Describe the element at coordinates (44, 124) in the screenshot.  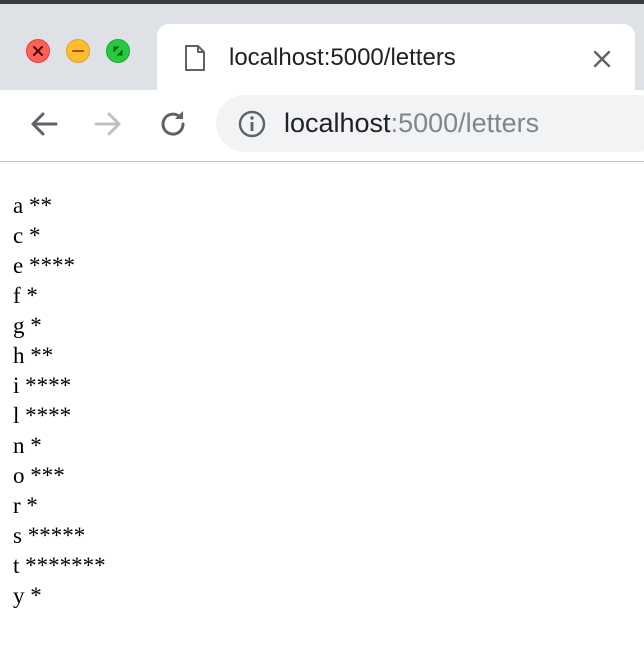
I see `arrow-left-icon` at that location.